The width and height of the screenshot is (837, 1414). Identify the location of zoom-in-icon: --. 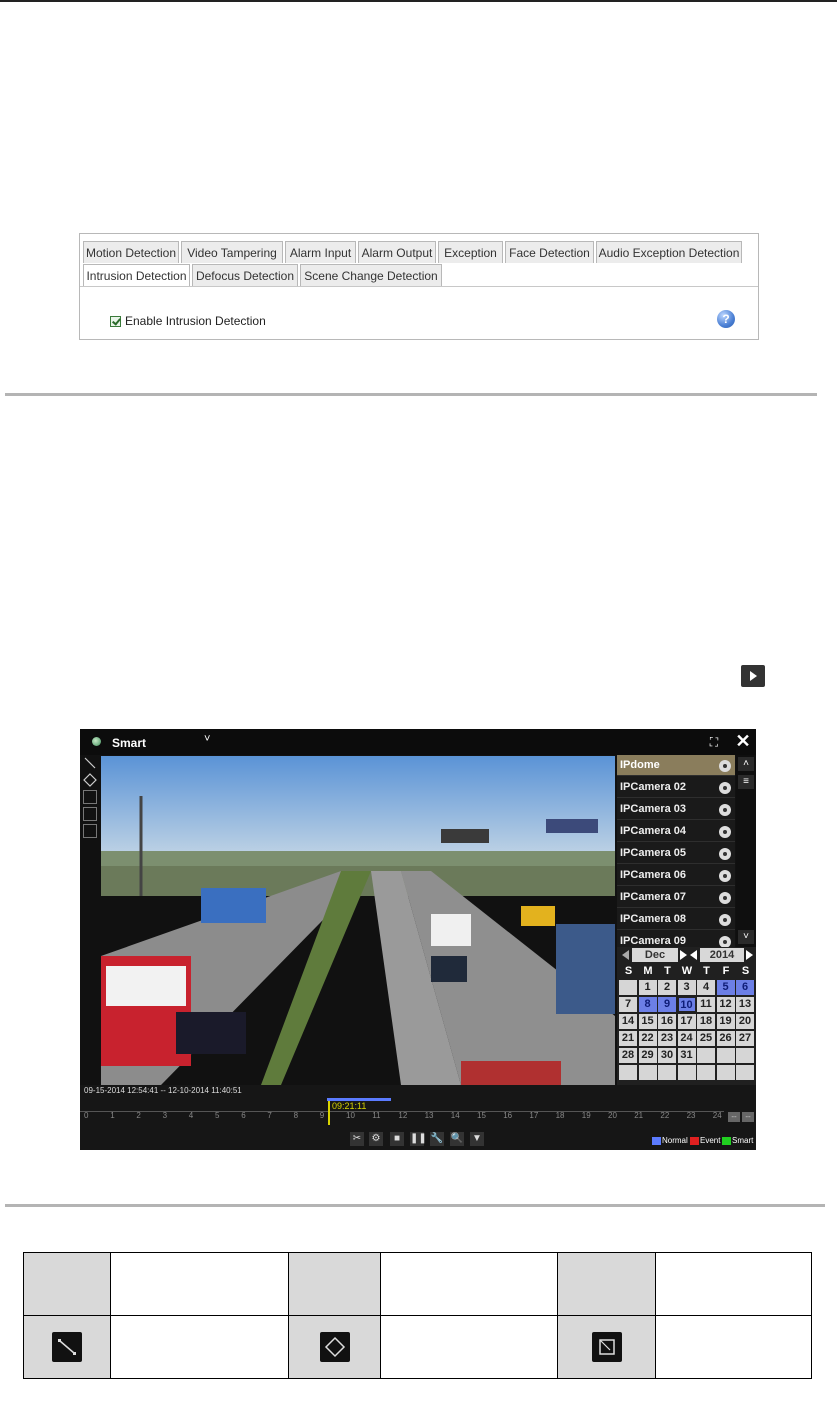
(748, 1117).